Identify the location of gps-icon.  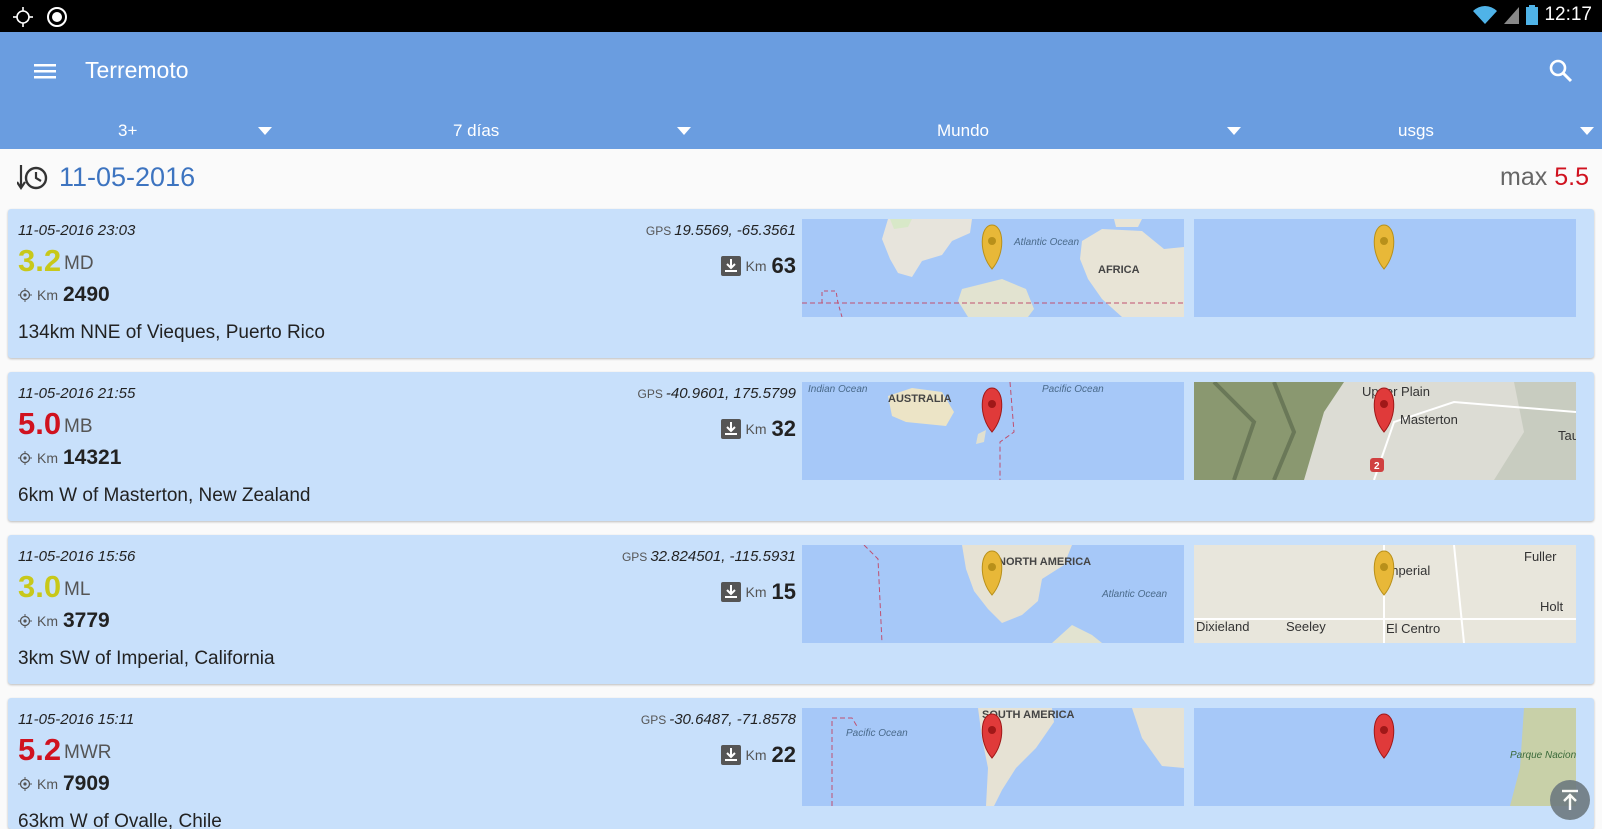
(23, 17).